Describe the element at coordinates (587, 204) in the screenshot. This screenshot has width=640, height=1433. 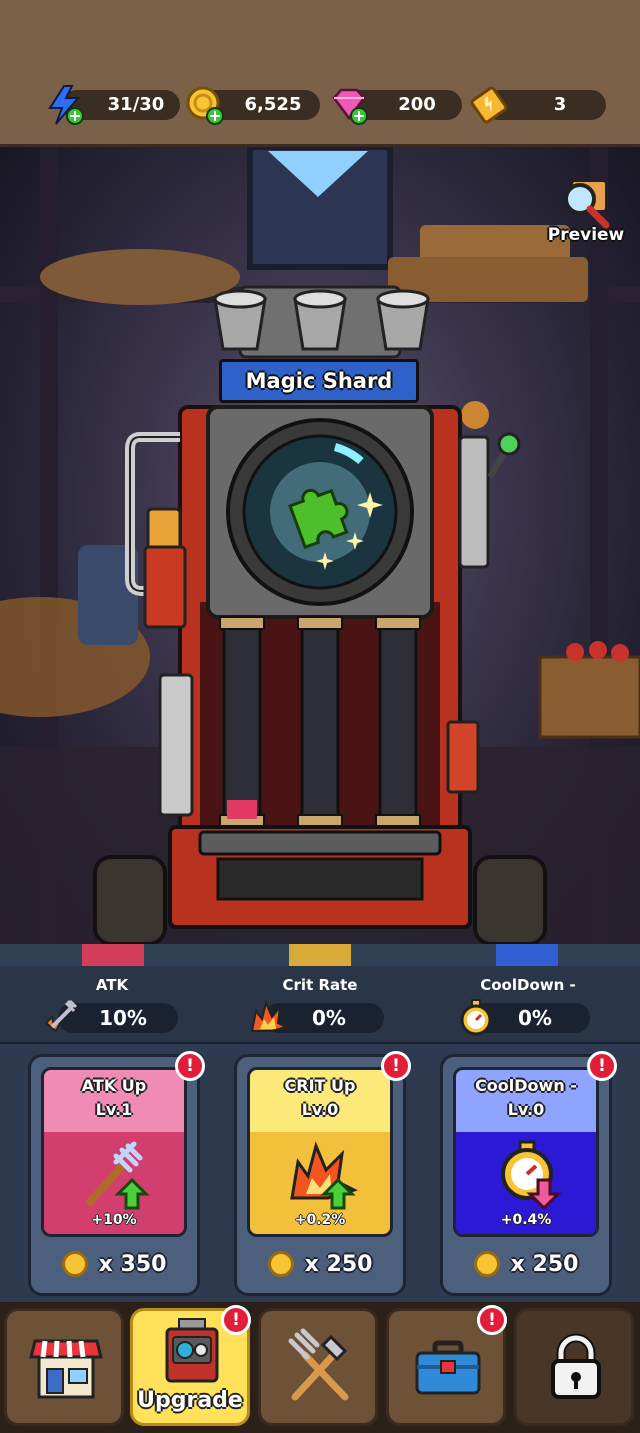
I see `magnifier-icon` at that location.